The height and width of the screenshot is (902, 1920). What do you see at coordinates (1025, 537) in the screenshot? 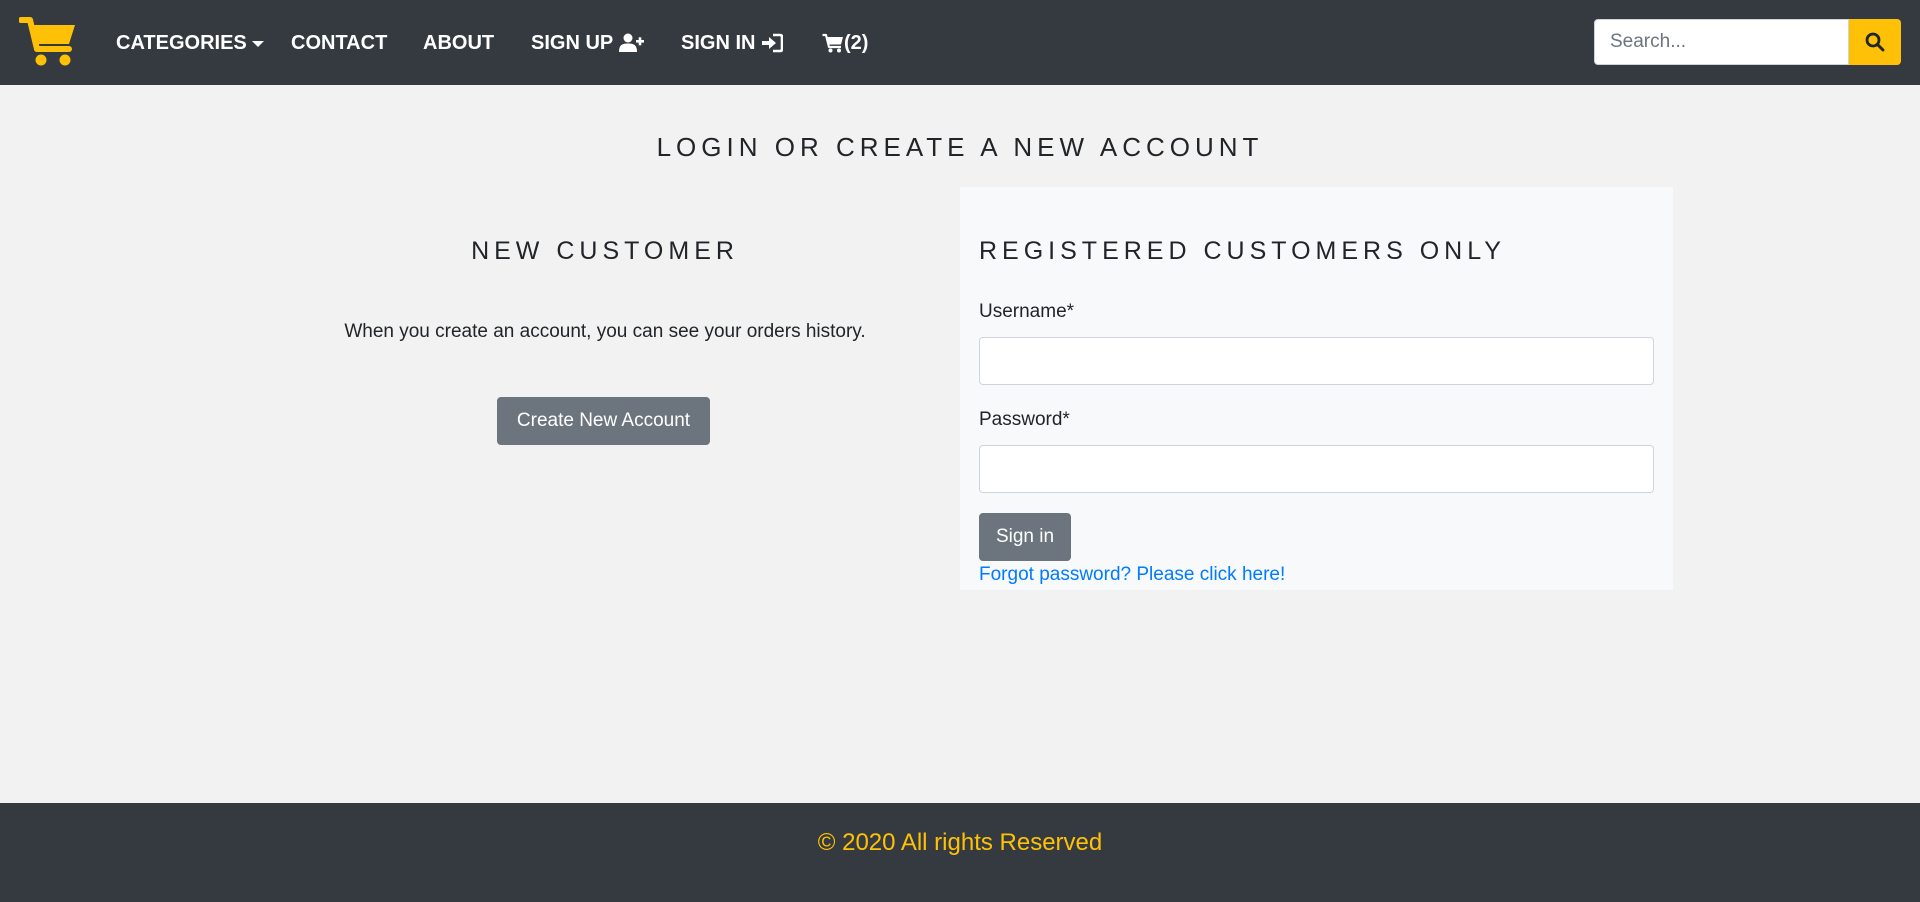
I see `sign-in-button: Sign in` at bounding box center [1025, 537].